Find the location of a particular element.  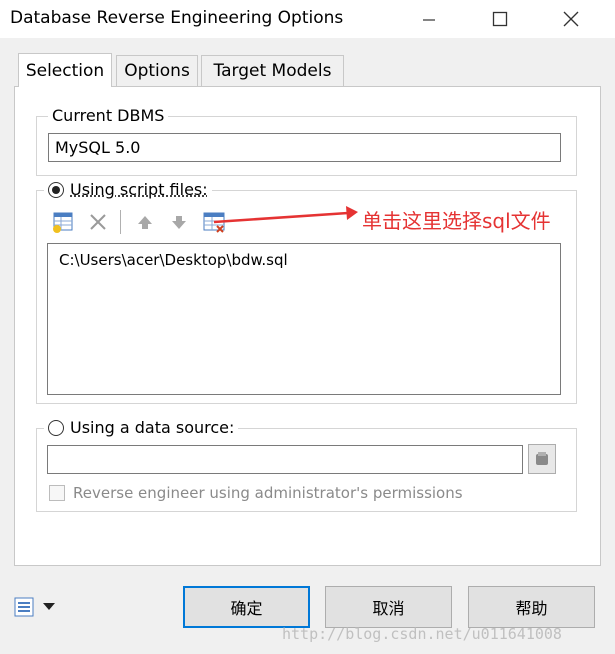

minimize-icon is located at coordinates (429, 20).